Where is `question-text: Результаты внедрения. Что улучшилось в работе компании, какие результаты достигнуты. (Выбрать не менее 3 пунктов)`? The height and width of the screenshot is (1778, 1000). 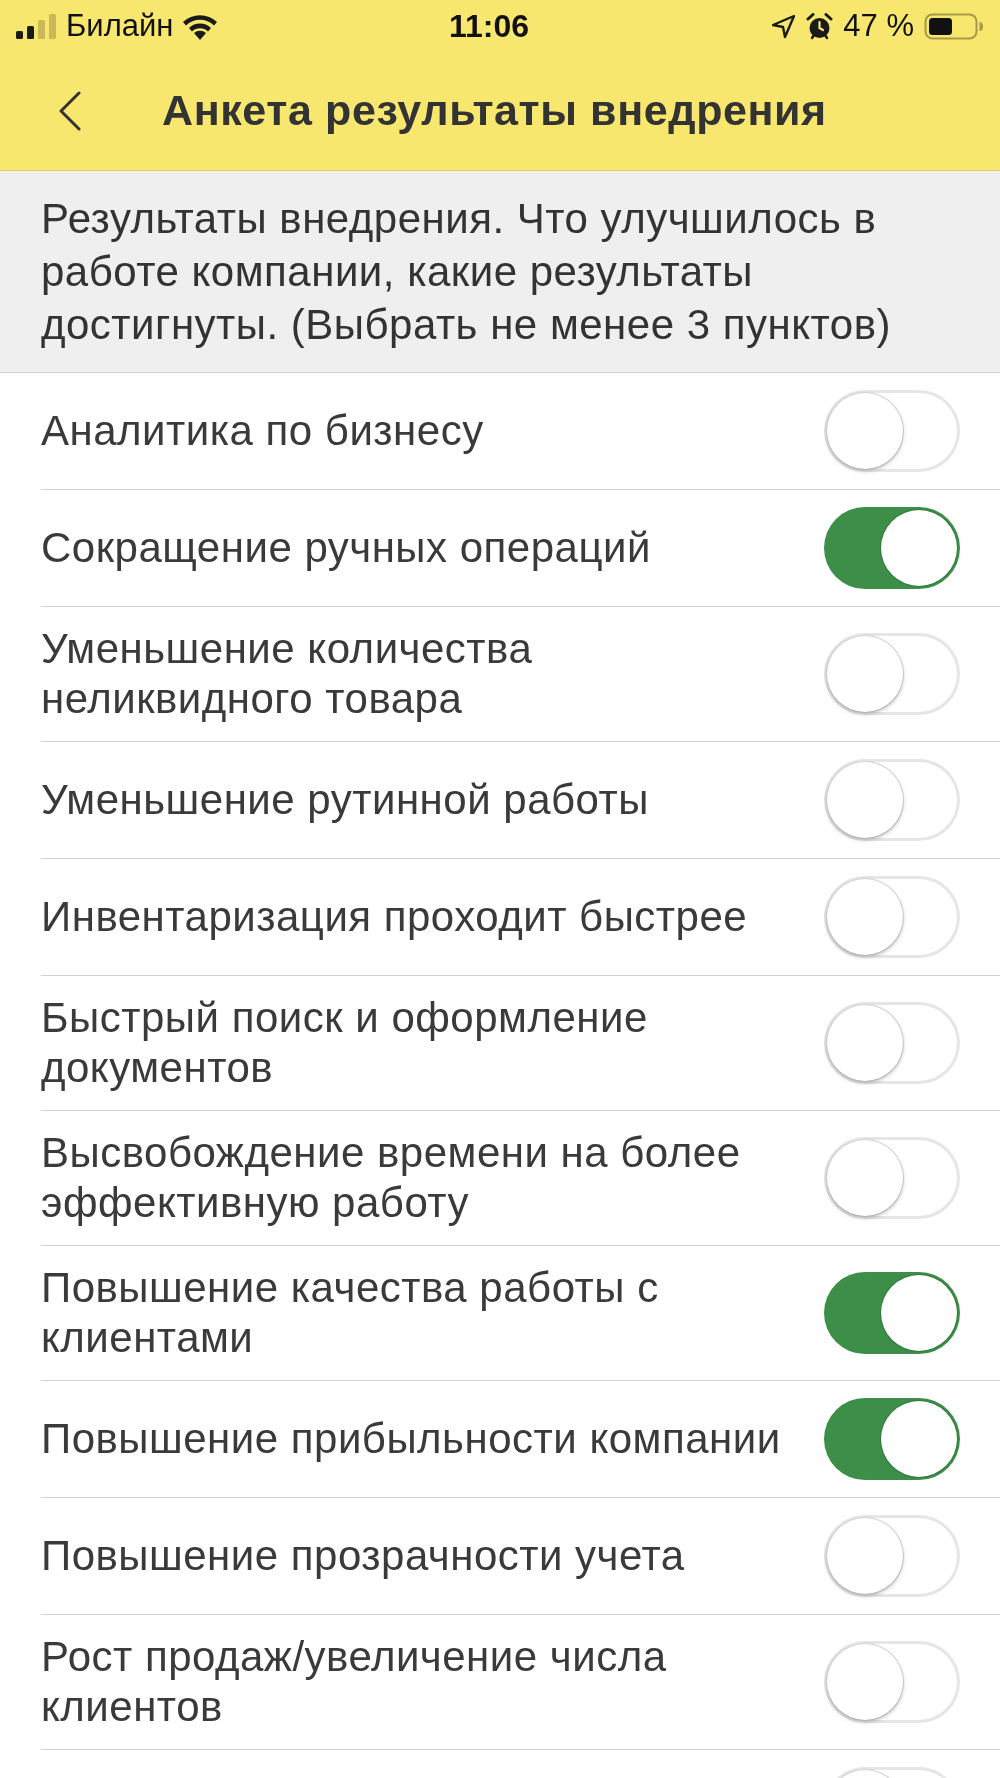
question-text: Результаты внедрения. Что улучшилось в работе компании, какие результаты достигнуты. (Выбрать не менее 3 пунктов) is located at coordinates (466, 272).